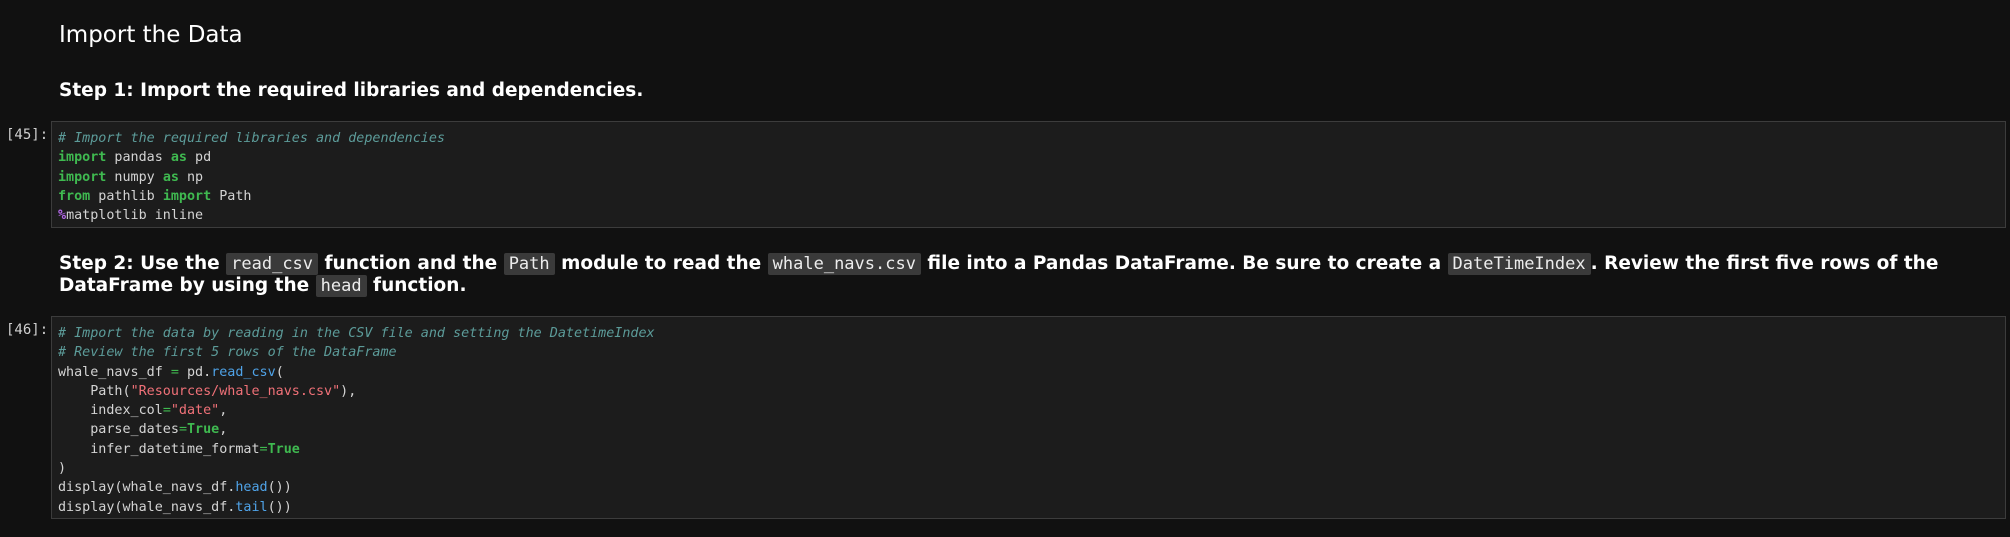 The height and width of the screenshot is (537, 2010). What do you see at coordinates (1031, 215) in the screenshot?
I see `code-line: %matplotlib inline` at bounding box center [1031, 215].